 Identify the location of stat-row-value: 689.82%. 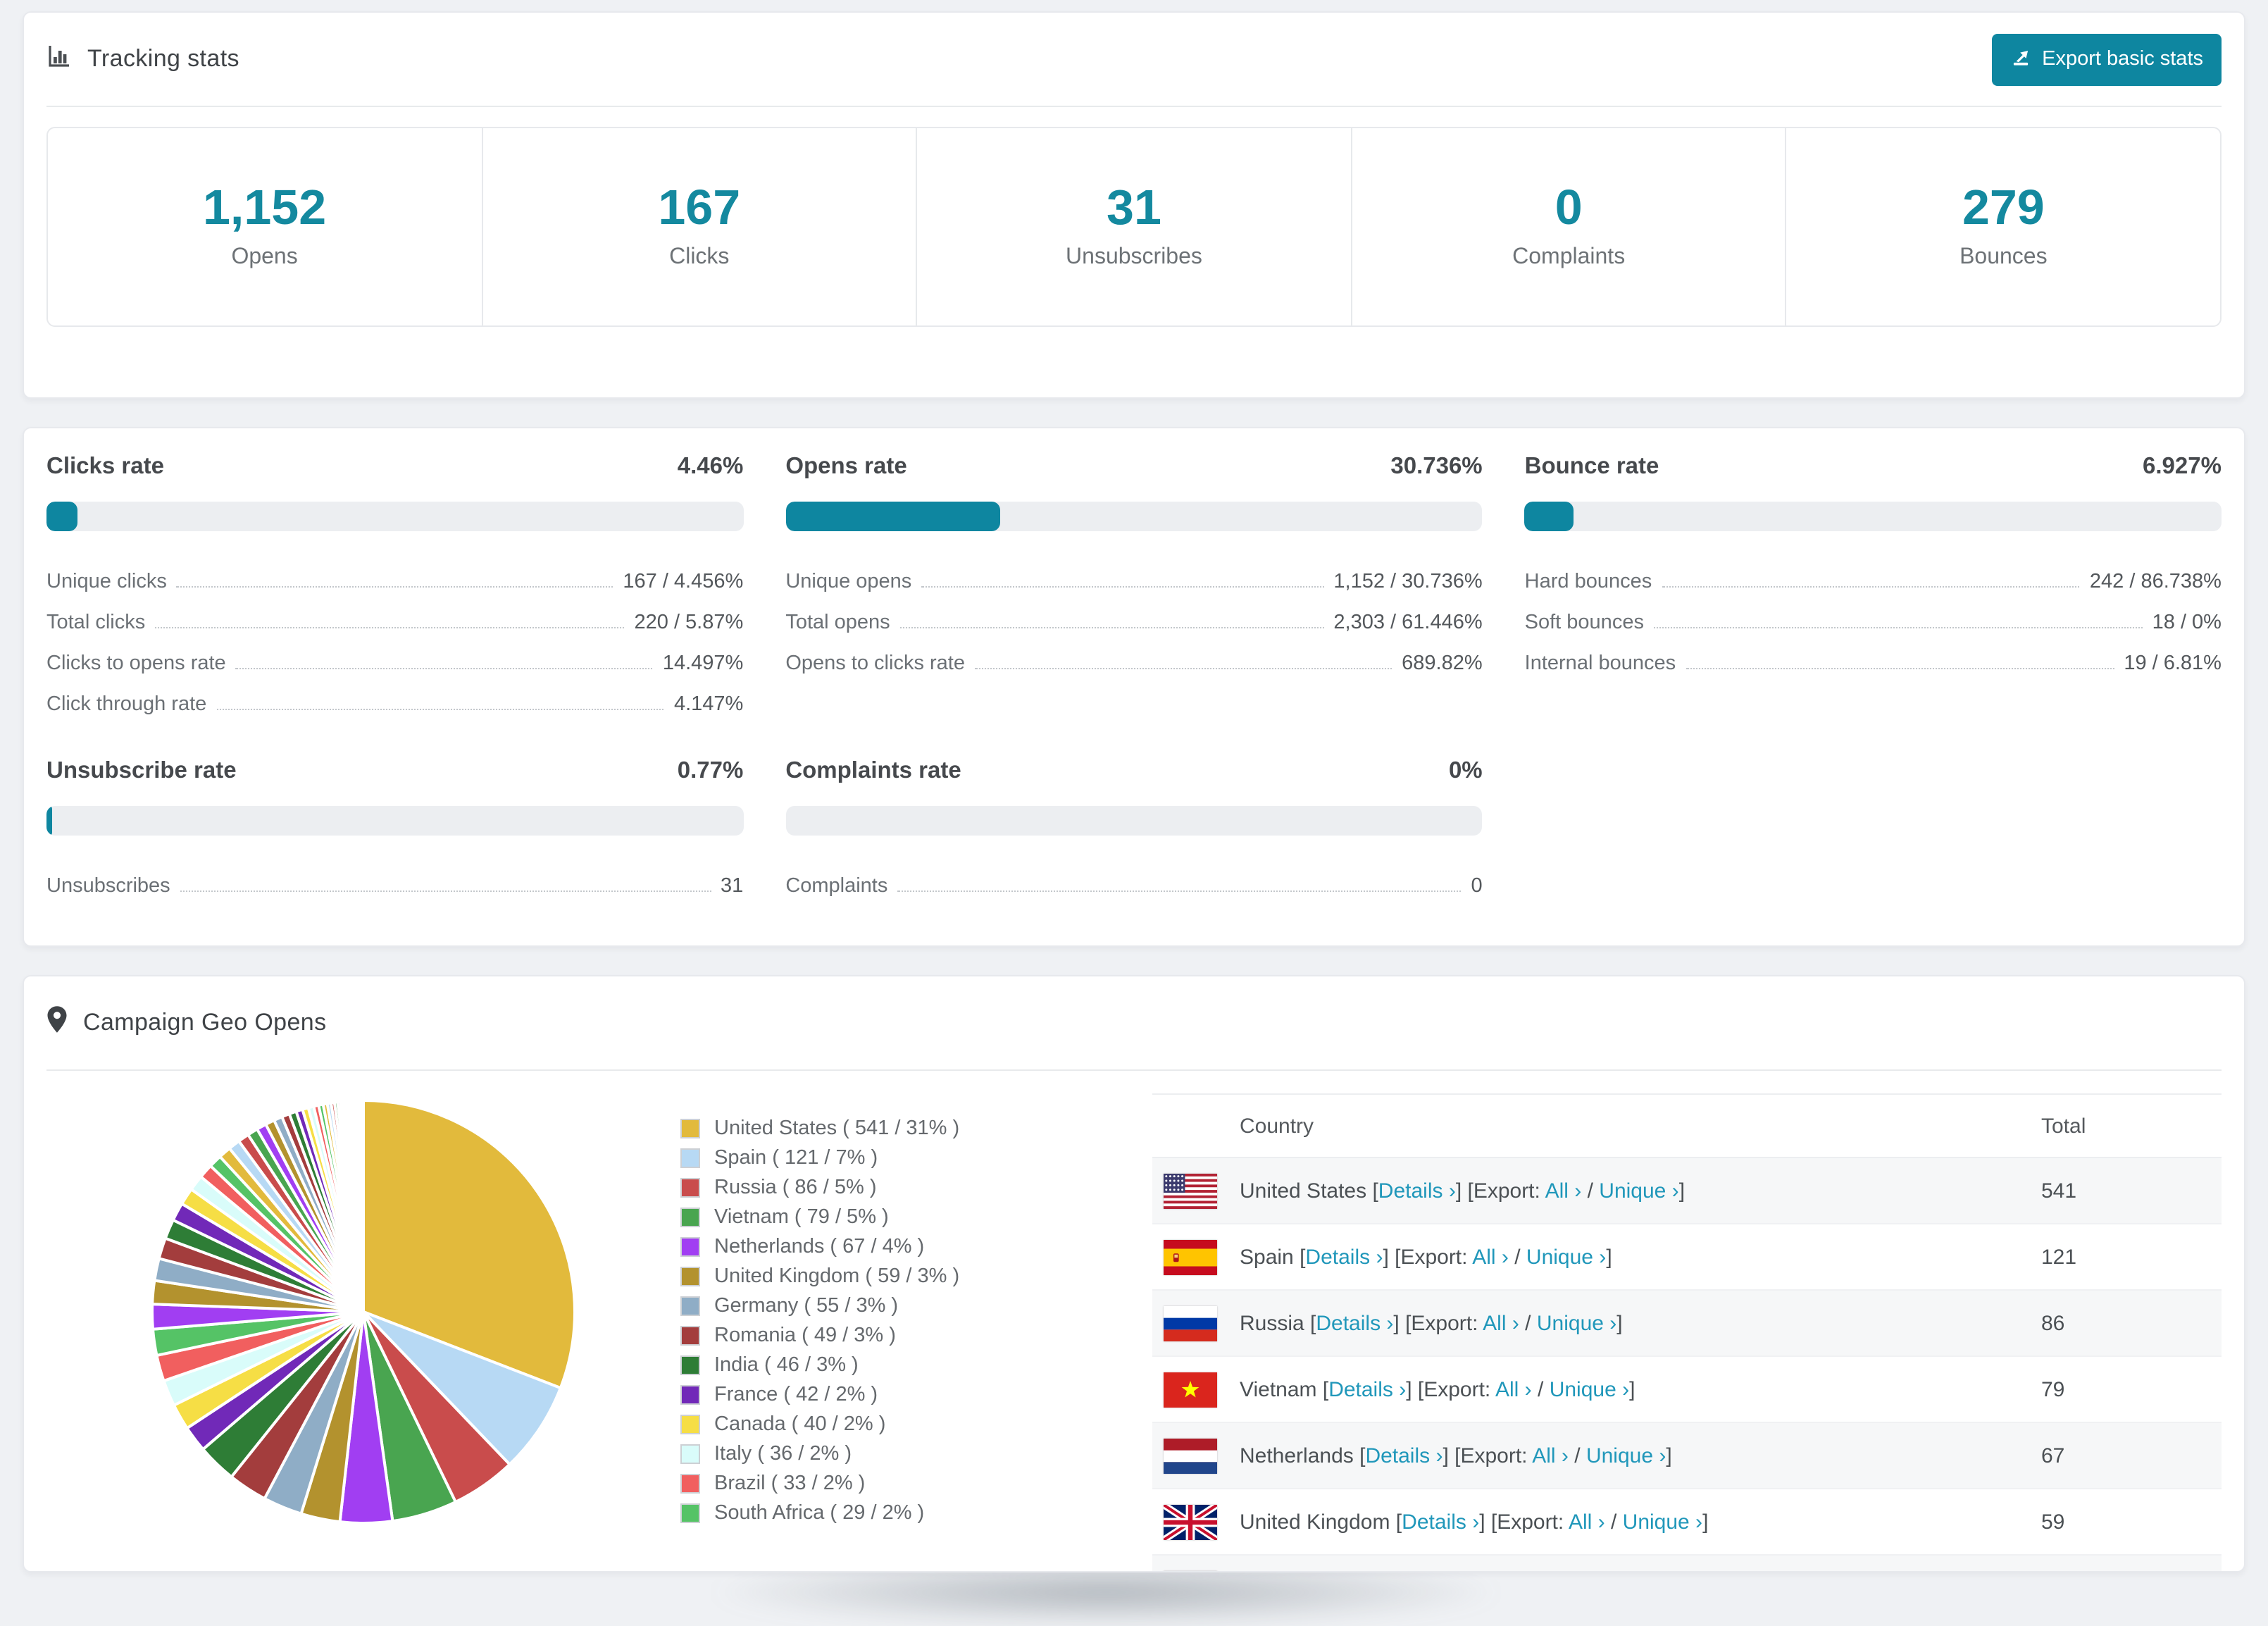
(1443, 665).